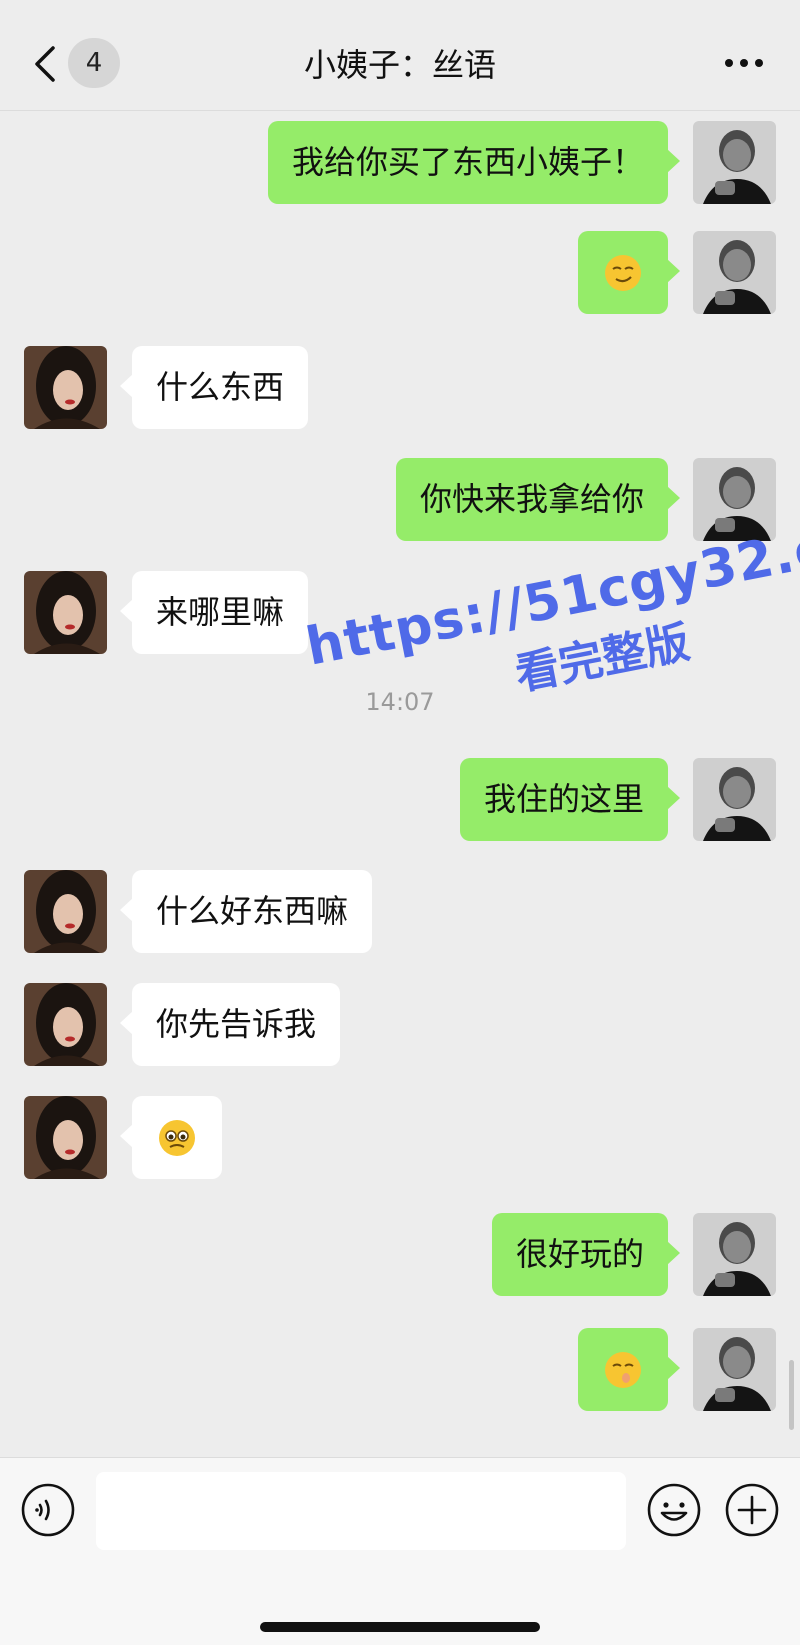 The height and width of the screenshot is (1645, 800). Describe the element at coordinates (361, 1511) in the screenshot. I see `message-input` at that location.